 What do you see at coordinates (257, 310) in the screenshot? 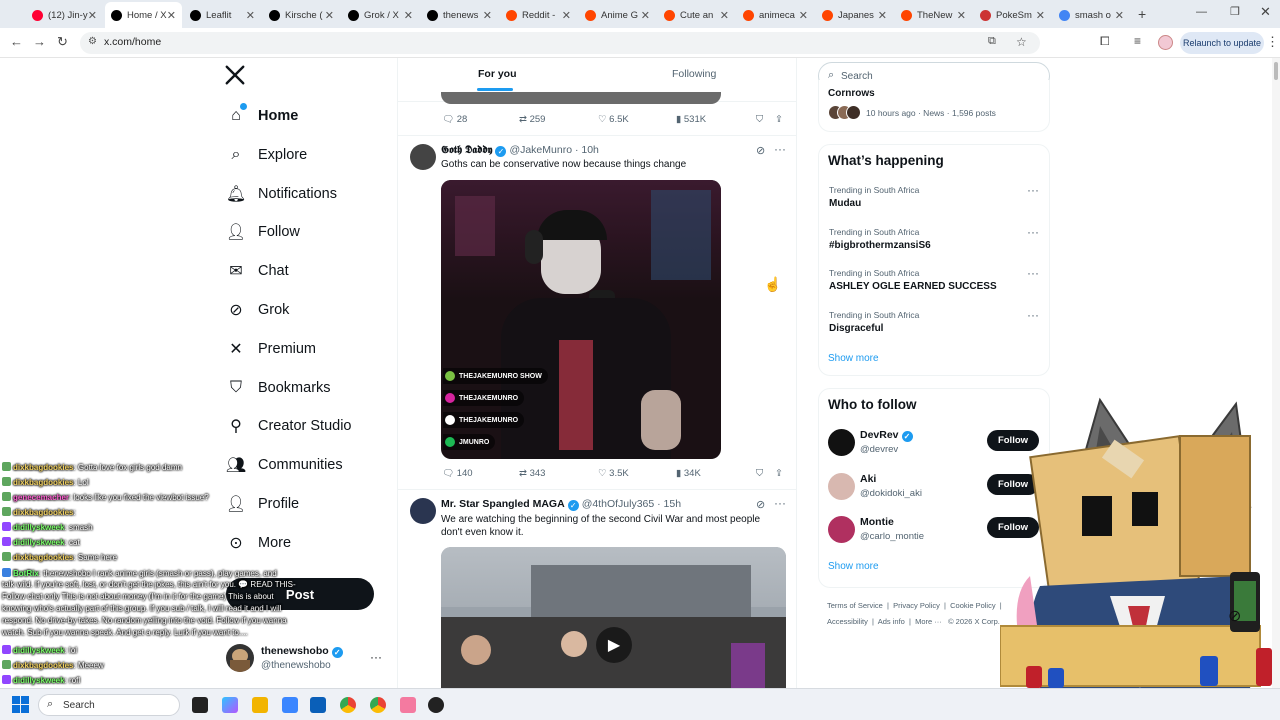
I see `sidebar-item-grok: ⊘ Grok` at bounding box center [257, 310].